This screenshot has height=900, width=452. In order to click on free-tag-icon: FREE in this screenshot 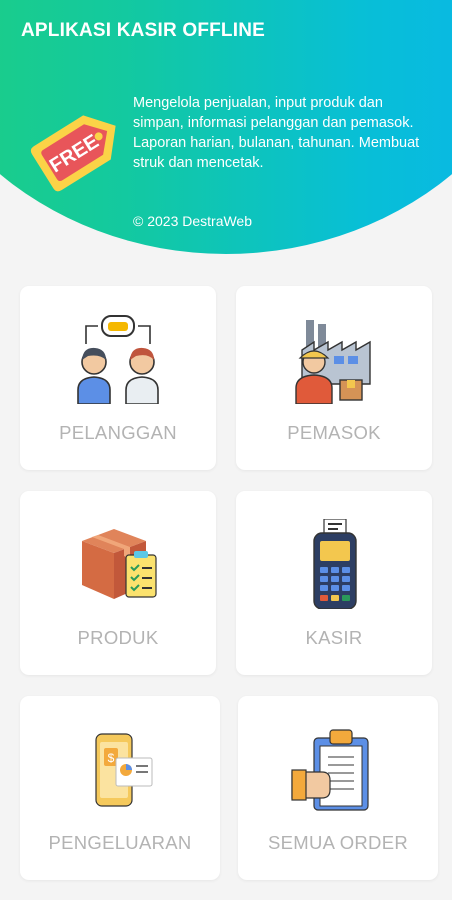, I will do `click(73, 153)`.